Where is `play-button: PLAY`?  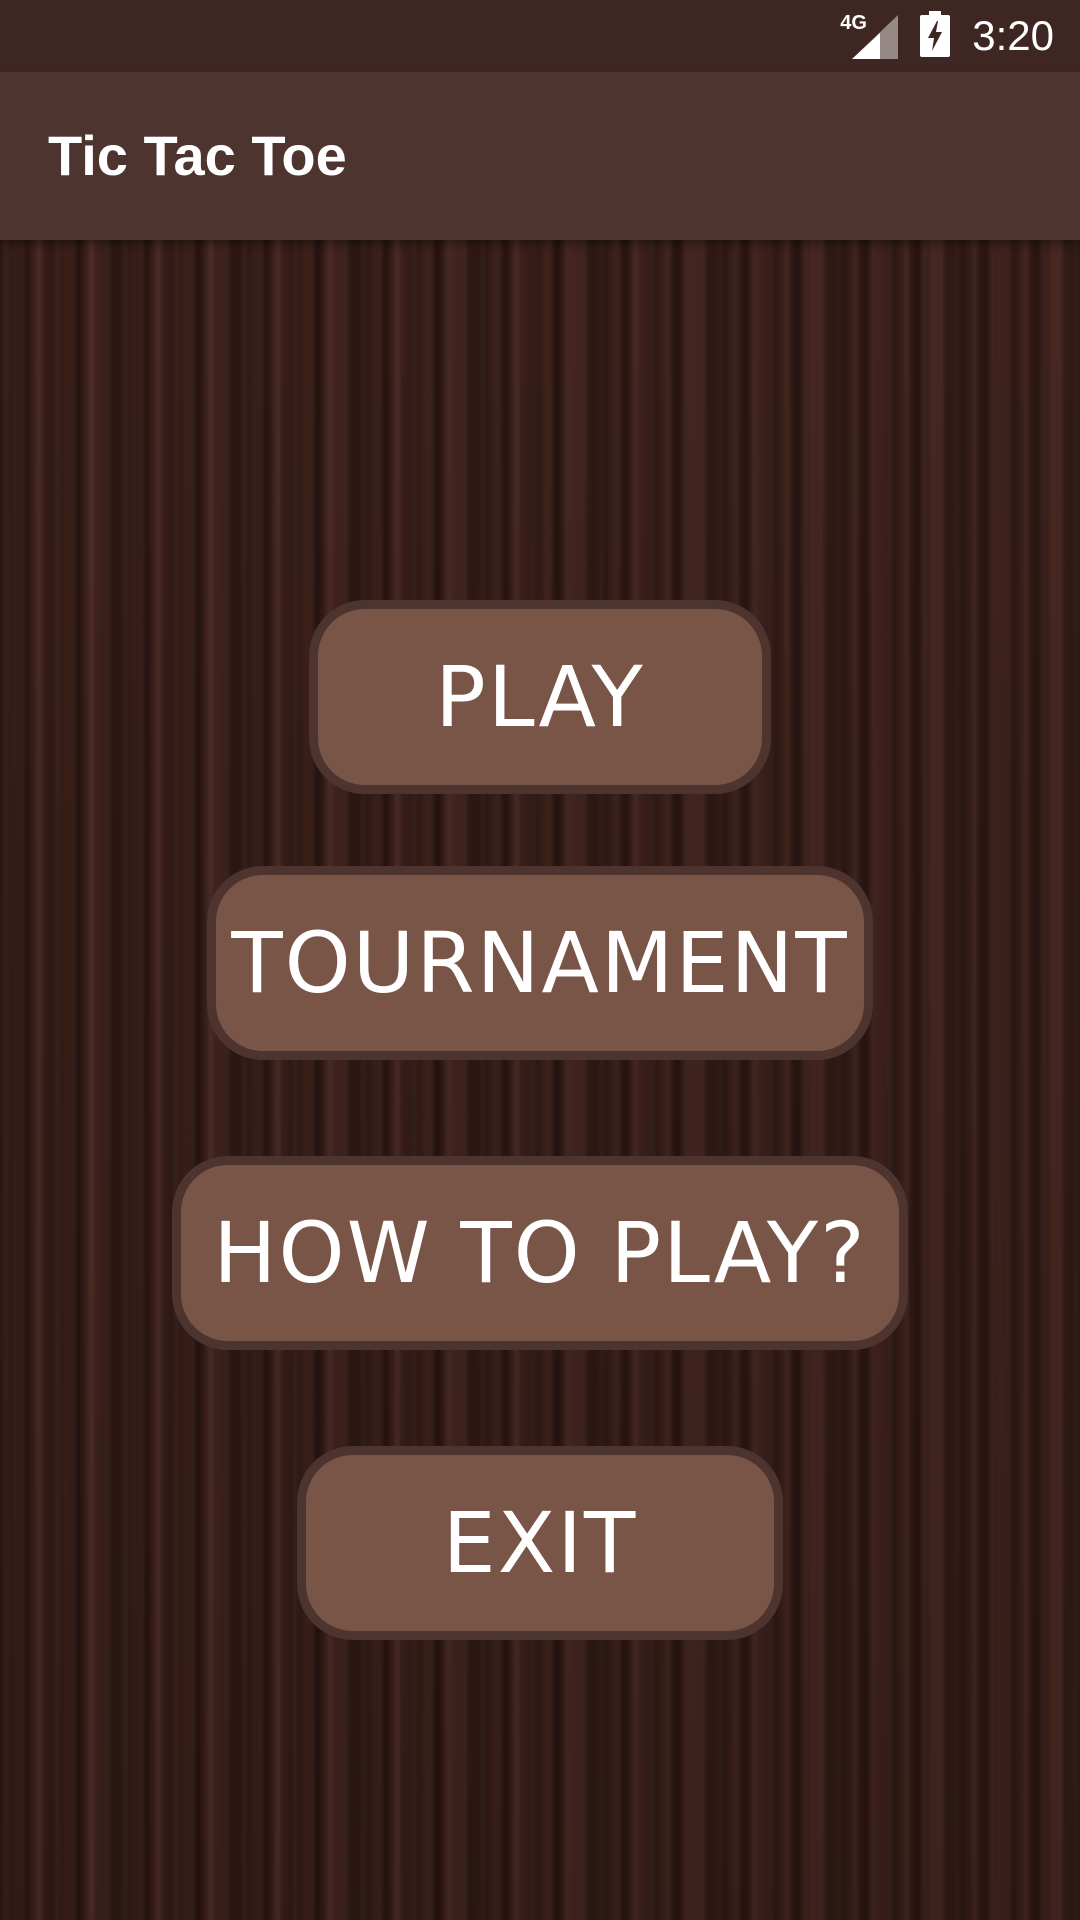 play-button: PLAY is located at coordinates (540, 697).